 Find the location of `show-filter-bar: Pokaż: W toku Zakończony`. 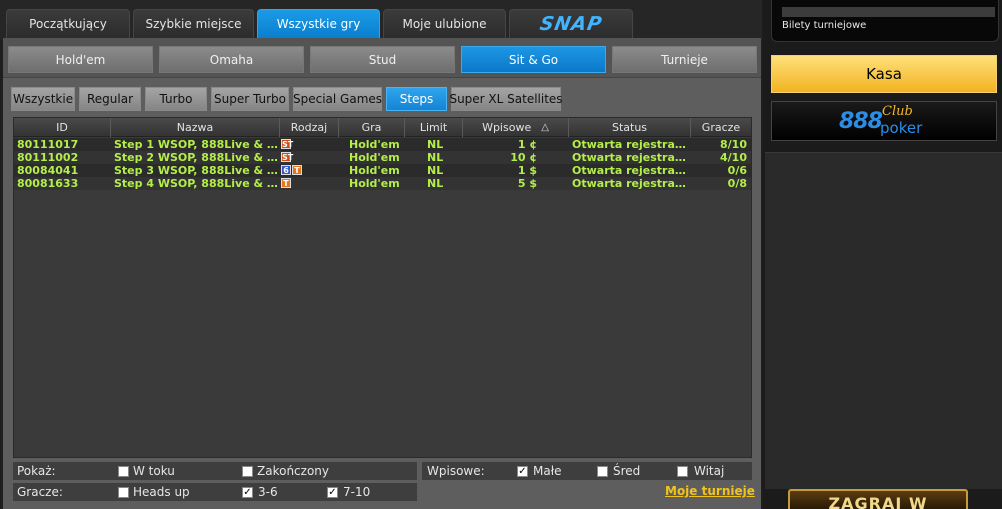

show-filter-bar: Pokaż: W toku Zakończony is located at coordinates (215, 471).